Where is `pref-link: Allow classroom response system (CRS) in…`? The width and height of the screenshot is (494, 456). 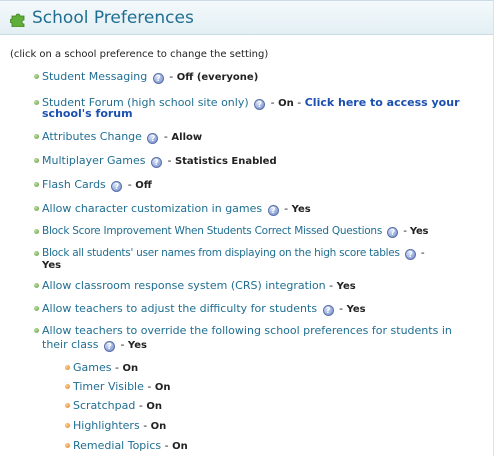 pref-link: Allow classroom response system (CRS) in… is located at coordinates (184, 285).